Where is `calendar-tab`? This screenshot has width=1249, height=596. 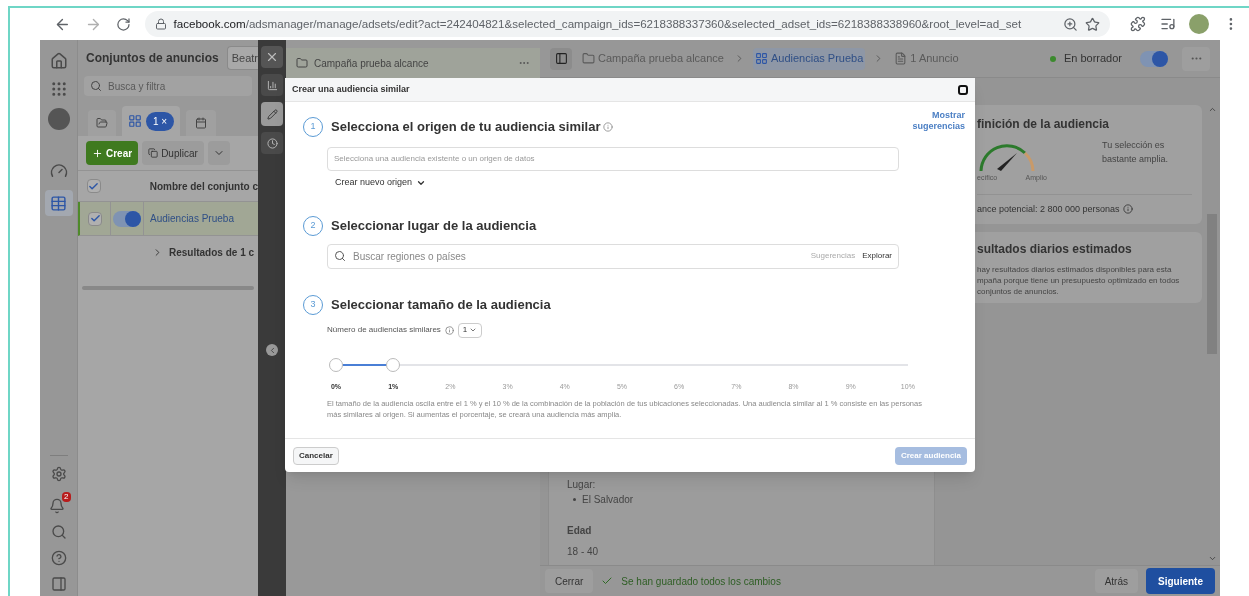 calendar-tab is located at coordinates (201, 123).